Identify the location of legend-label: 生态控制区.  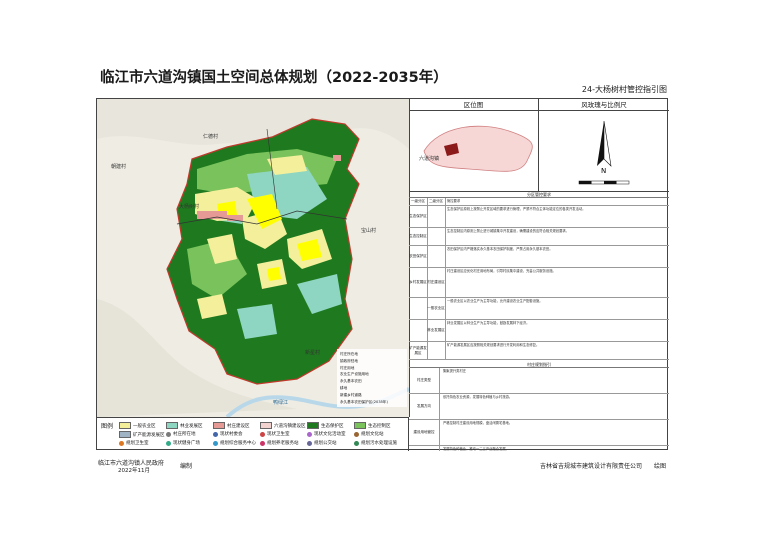
(379, 426).